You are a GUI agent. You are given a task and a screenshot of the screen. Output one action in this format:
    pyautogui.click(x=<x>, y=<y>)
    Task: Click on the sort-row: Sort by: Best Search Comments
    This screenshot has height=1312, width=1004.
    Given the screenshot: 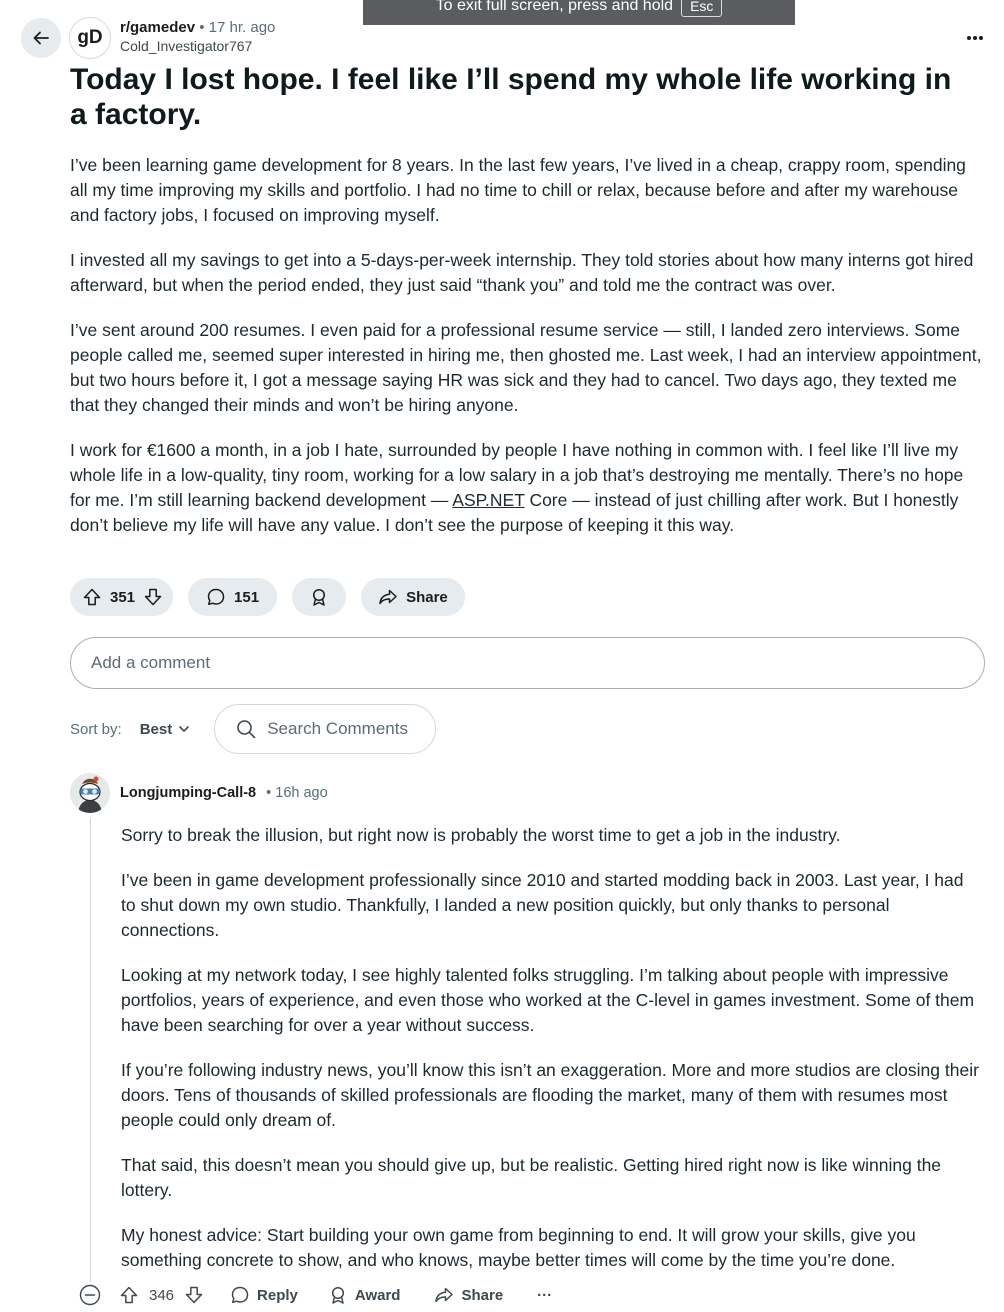 What is the action you would take?
    pyautogui.click(x=253, y=729)
    